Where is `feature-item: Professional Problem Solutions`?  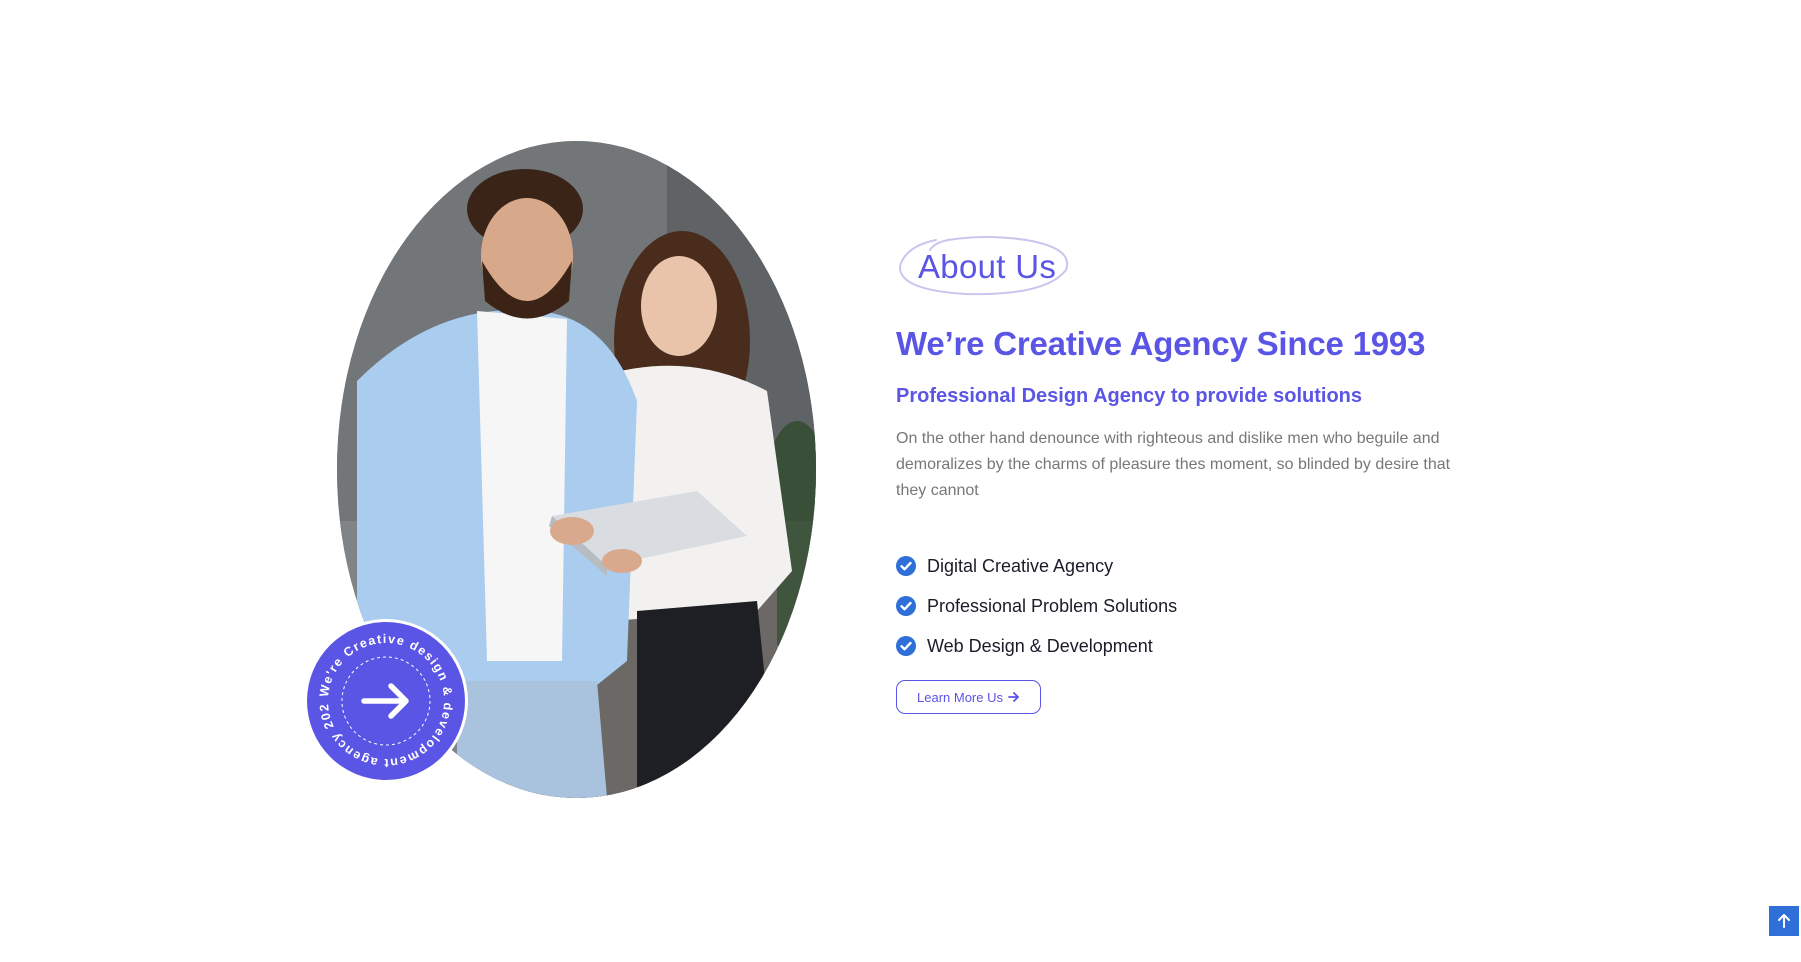 feature-item: Professional Problem Solutions is located at coordinates (1196, 606).